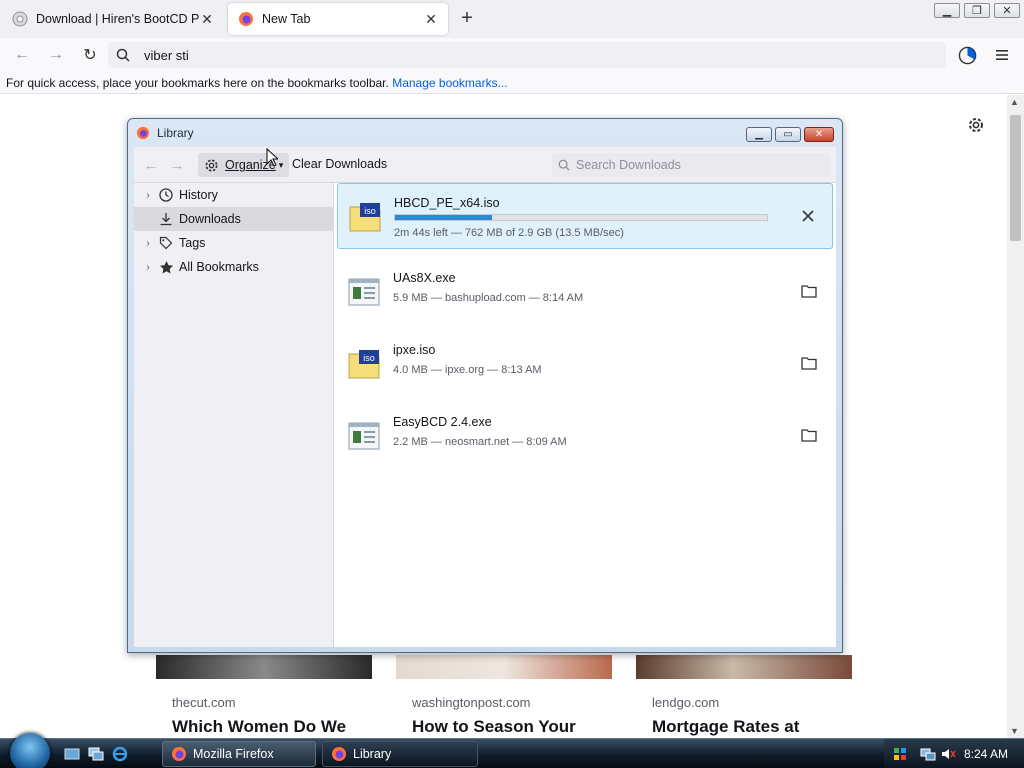  What do you see at coordinates (192, 243) in the screenshot?
I see `sidebar-item-label: Tags` at bounding box center [192, 243].